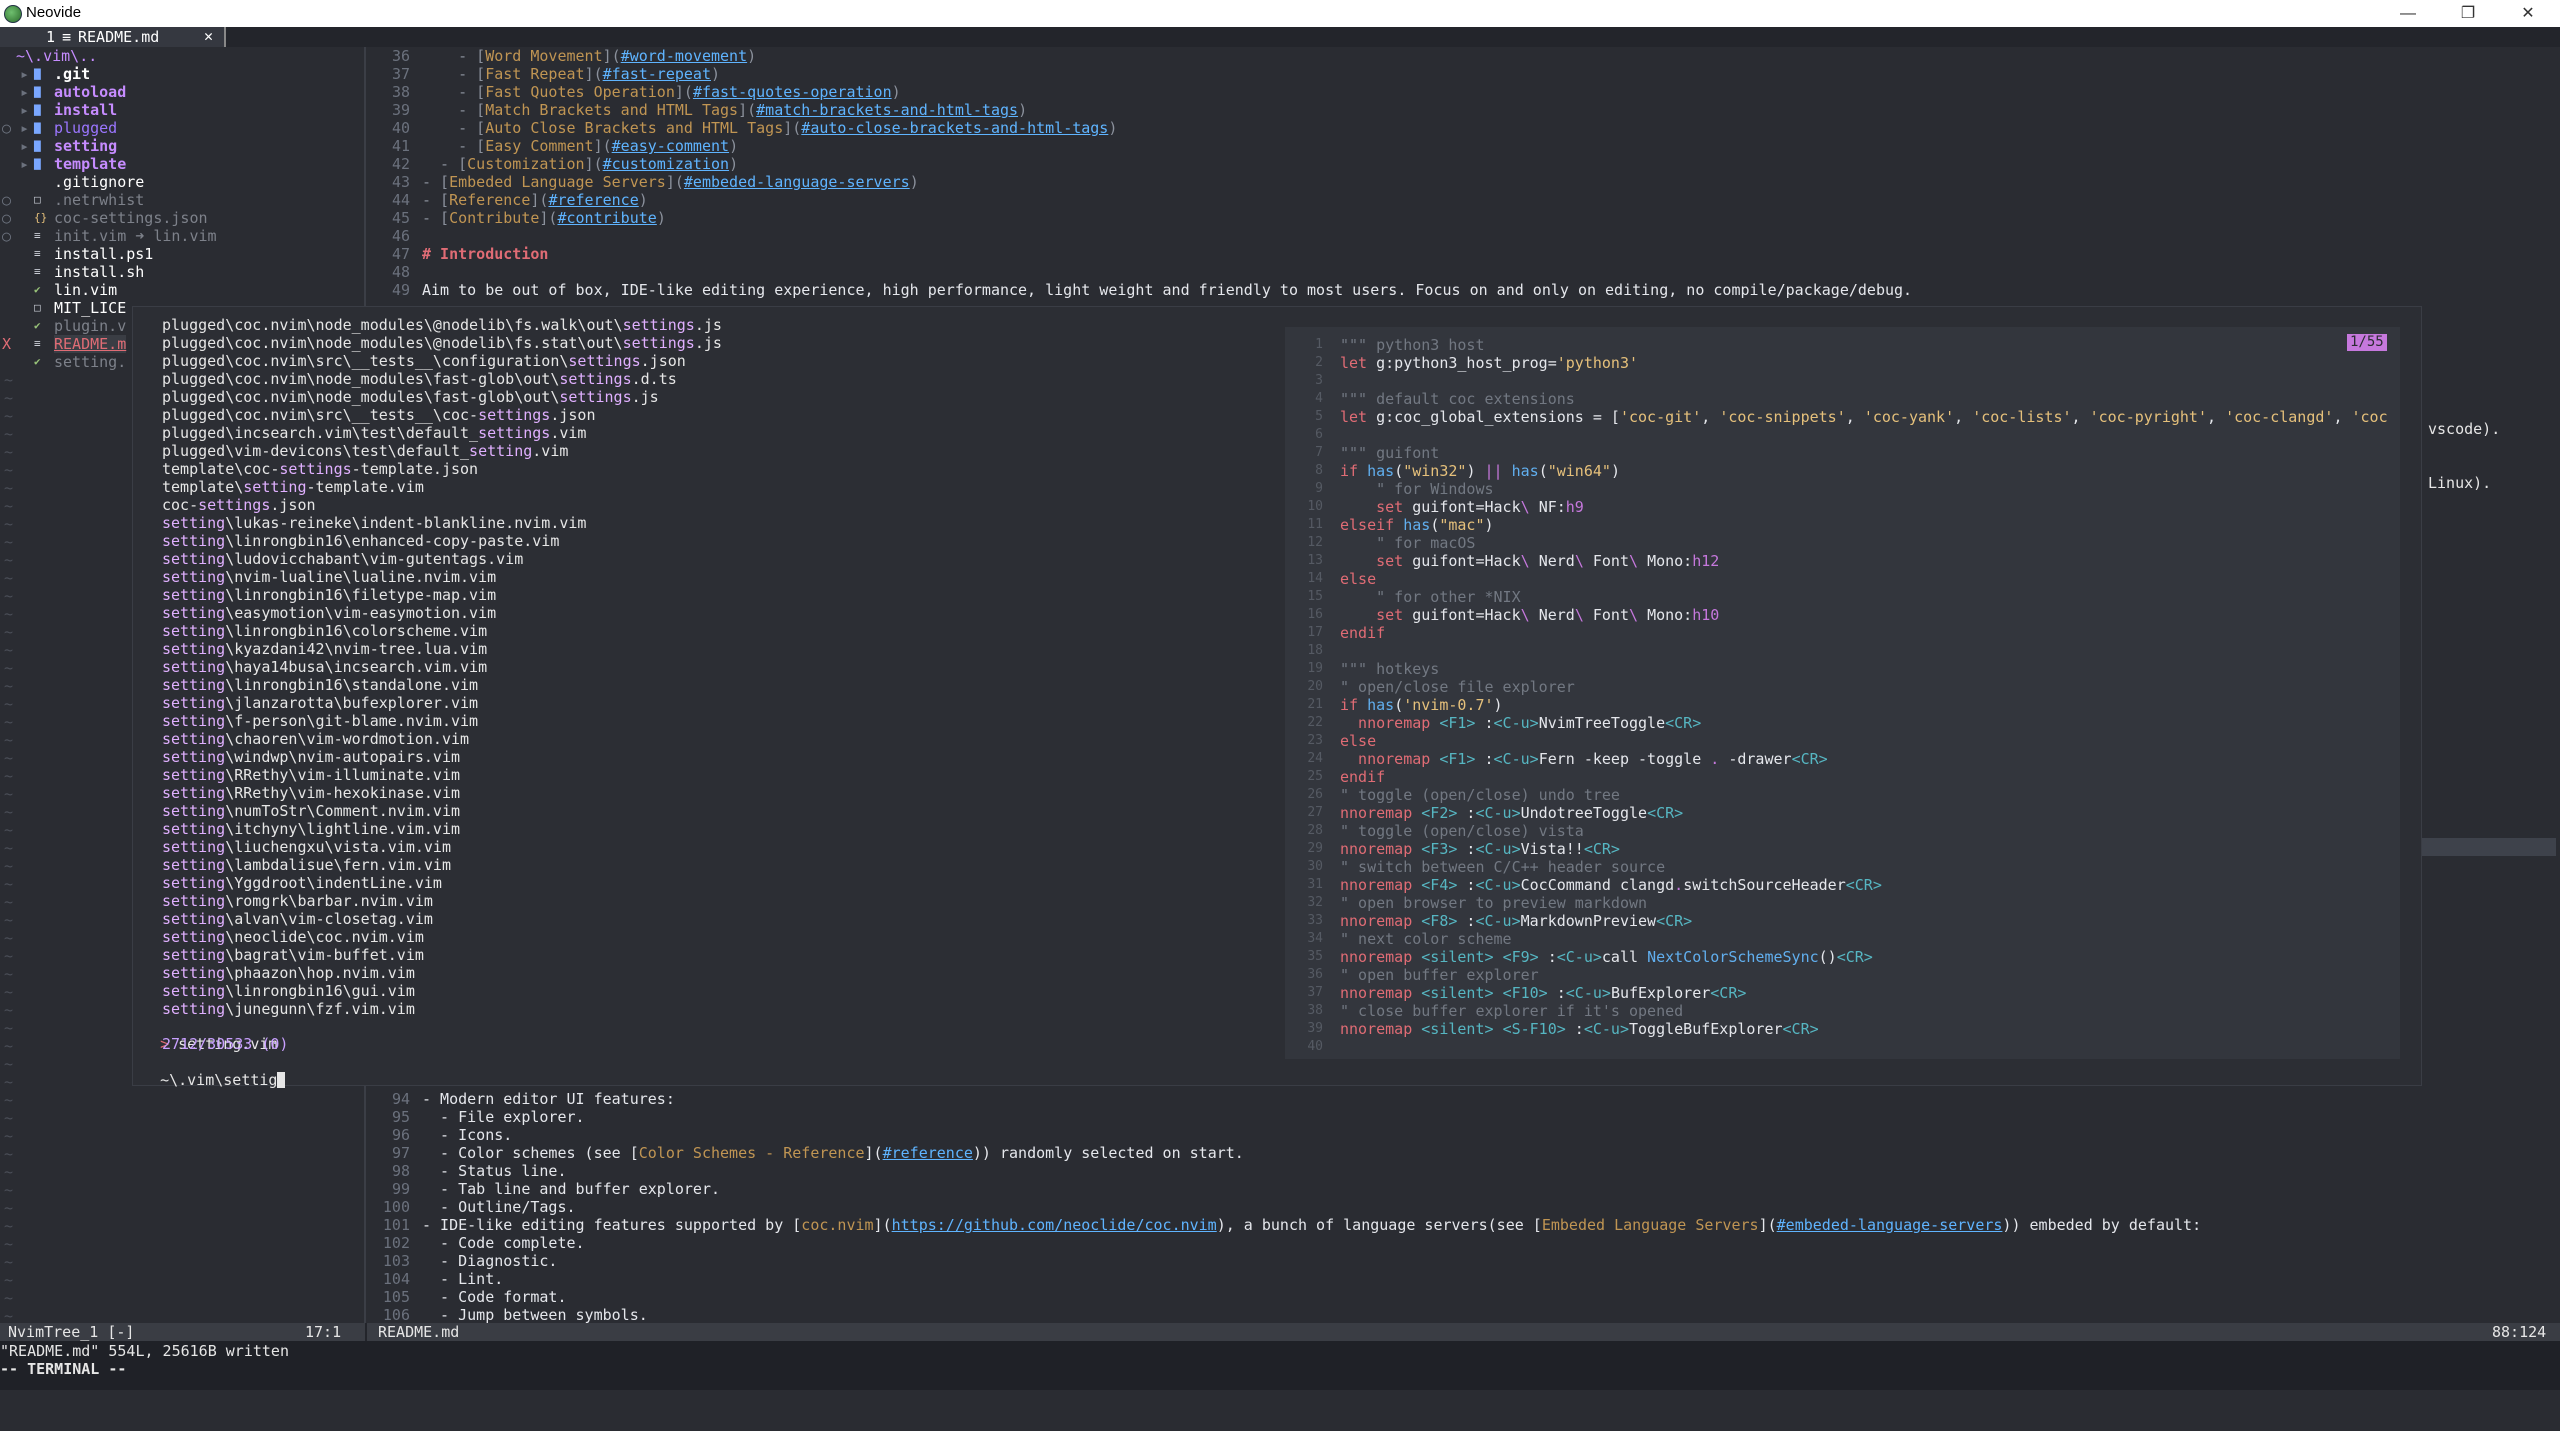  I want to click on code-token: has, so click(1381, 705).